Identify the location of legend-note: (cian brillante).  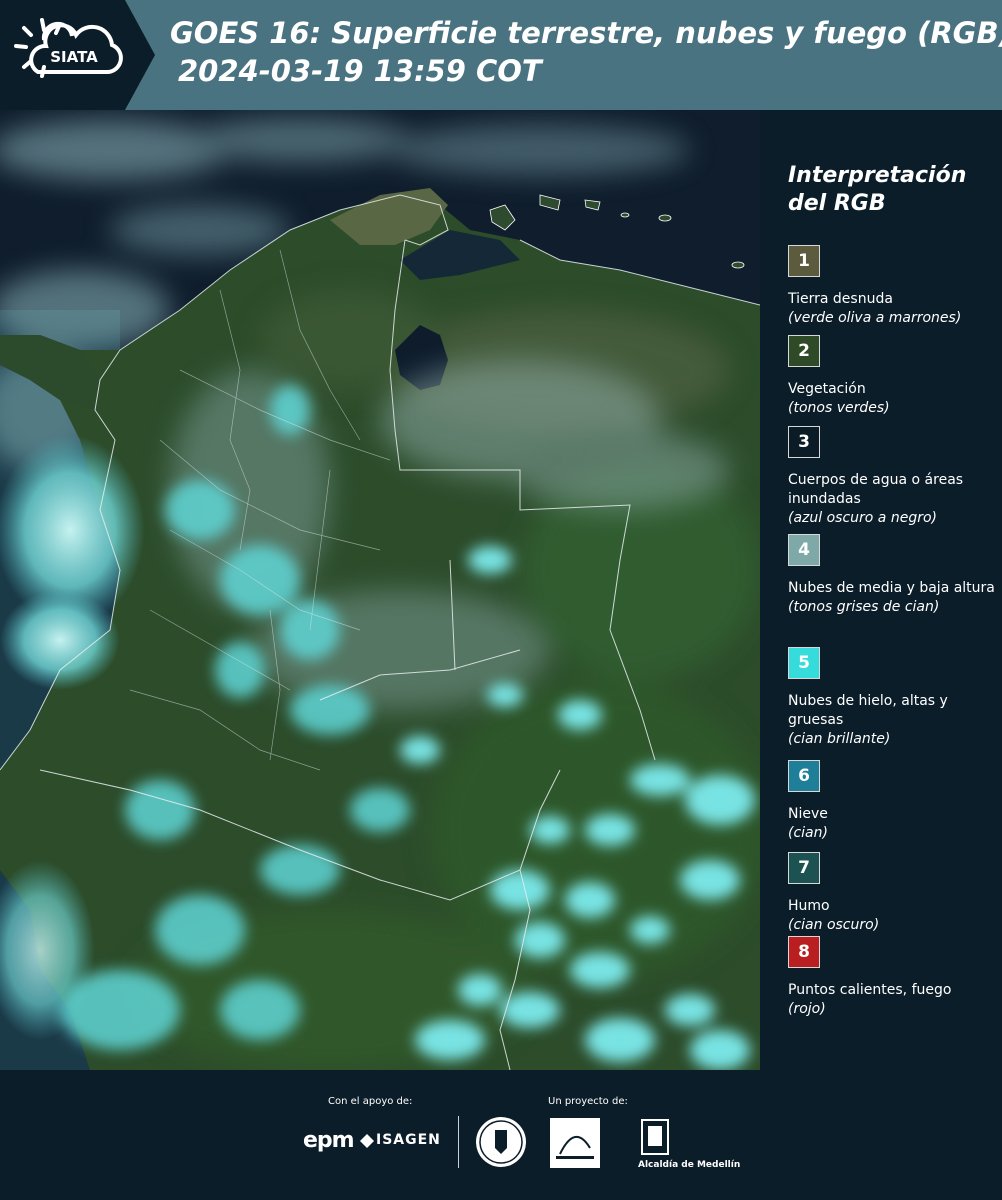
(839, 739).